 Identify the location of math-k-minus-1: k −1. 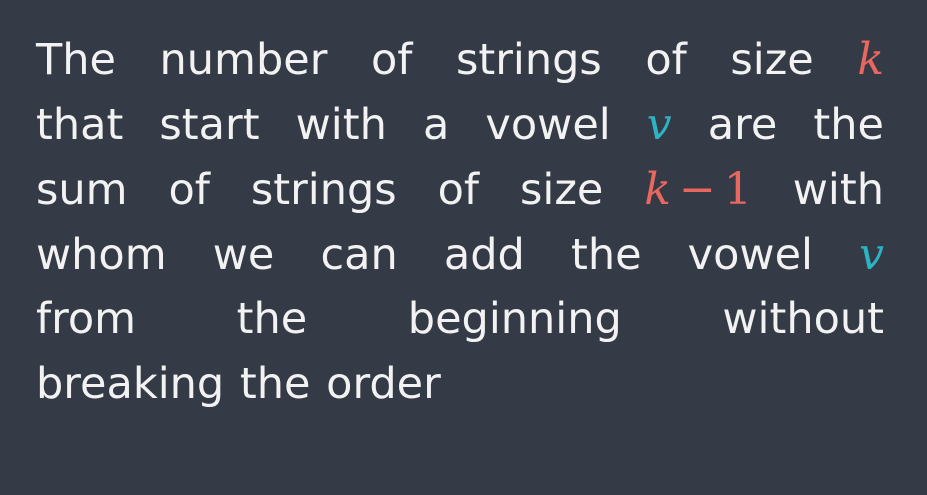
(698, 189).